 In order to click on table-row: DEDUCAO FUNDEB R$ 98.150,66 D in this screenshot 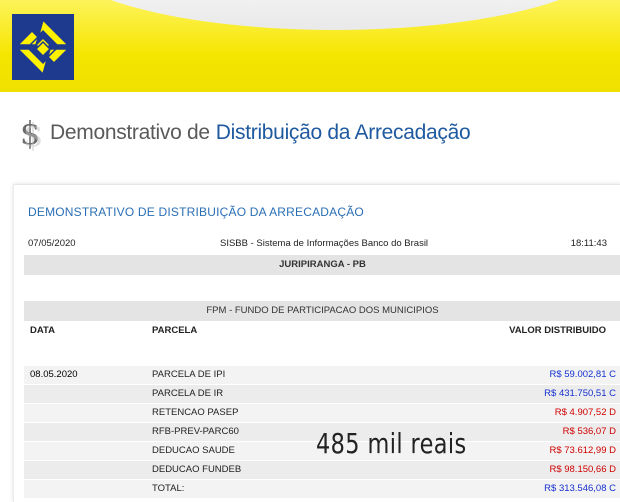, I will do `click(322, 470)`.